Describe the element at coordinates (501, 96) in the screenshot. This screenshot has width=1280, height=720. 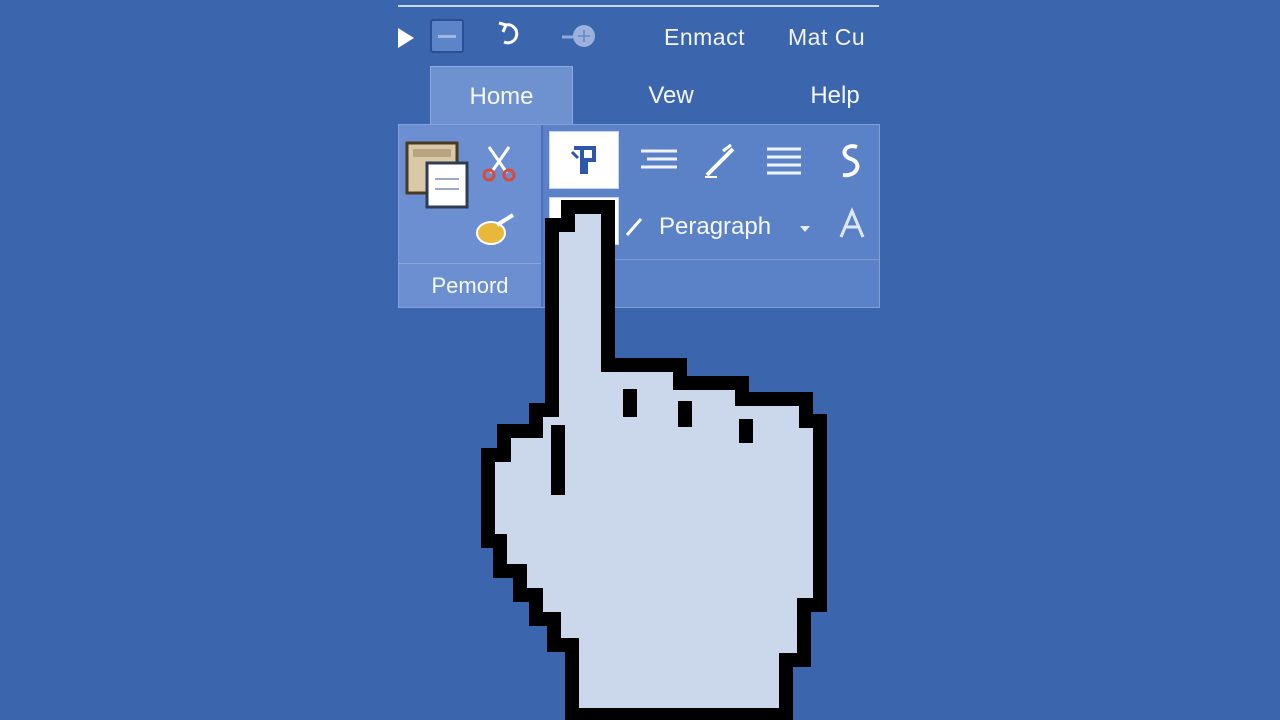
I see `tab-home: Home` at that location.